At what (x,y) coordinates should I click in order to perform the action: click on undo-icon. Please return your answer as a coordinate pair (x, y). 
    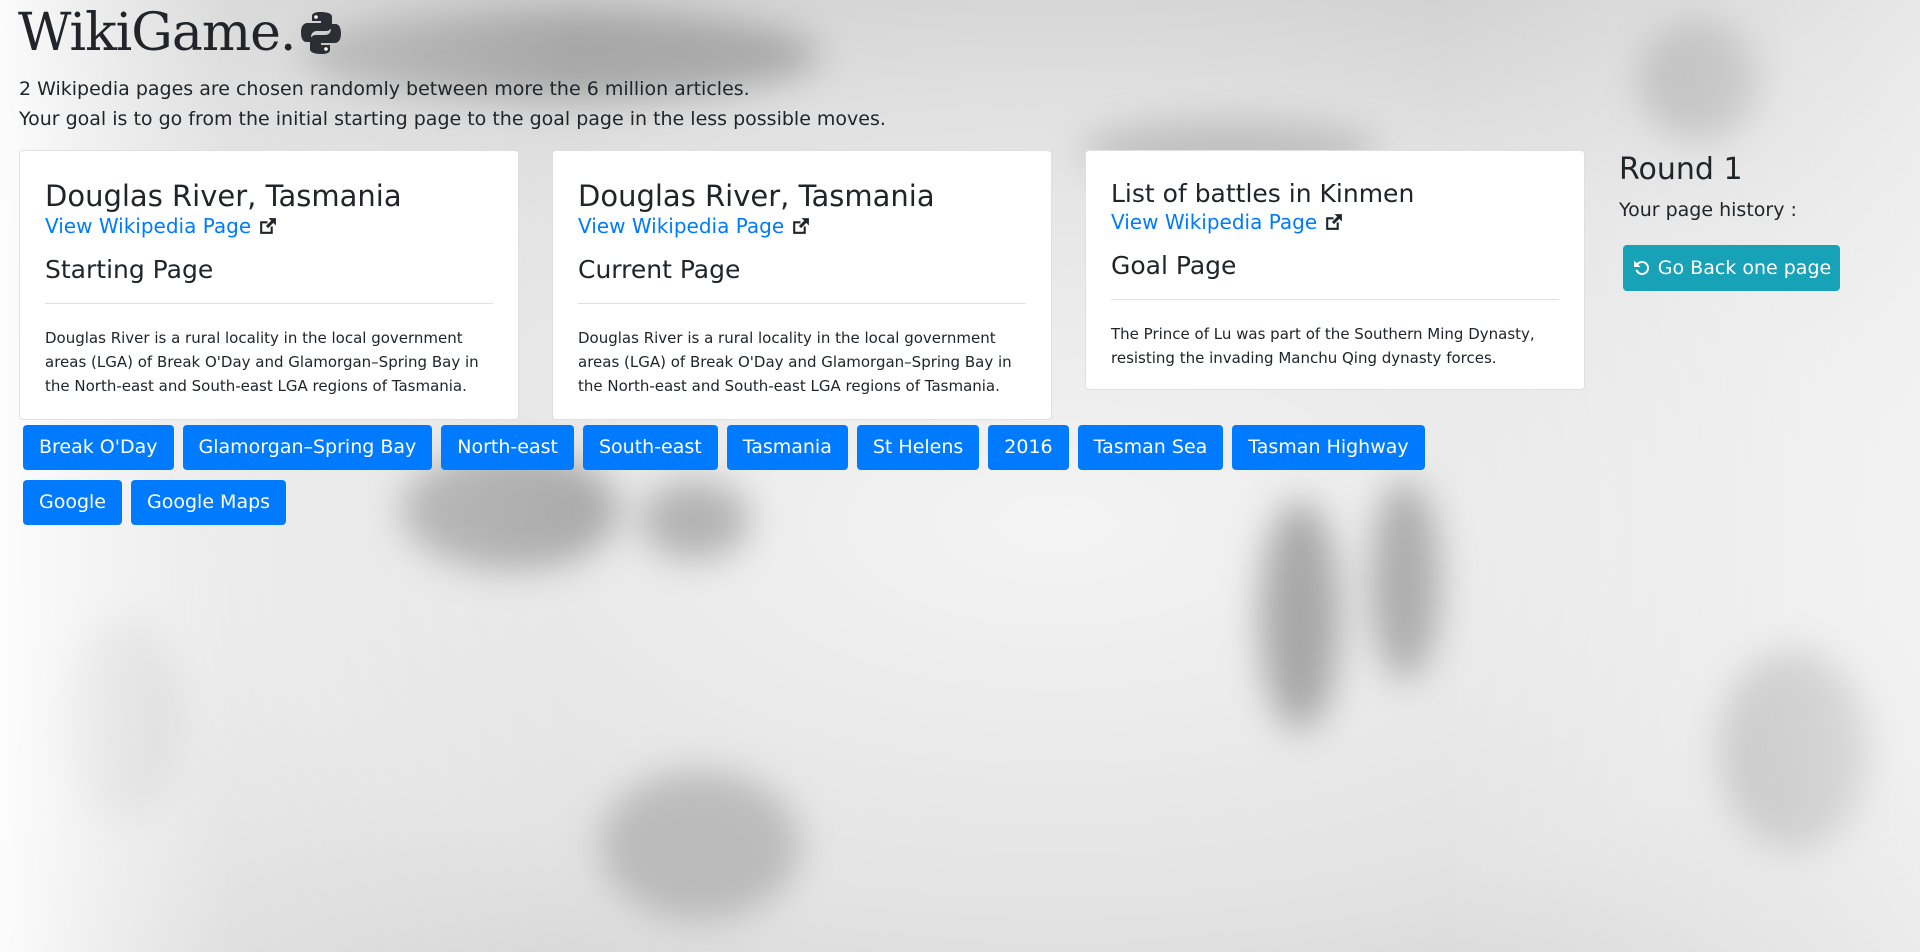
    Looking at the image, I should click on (1641, 267).